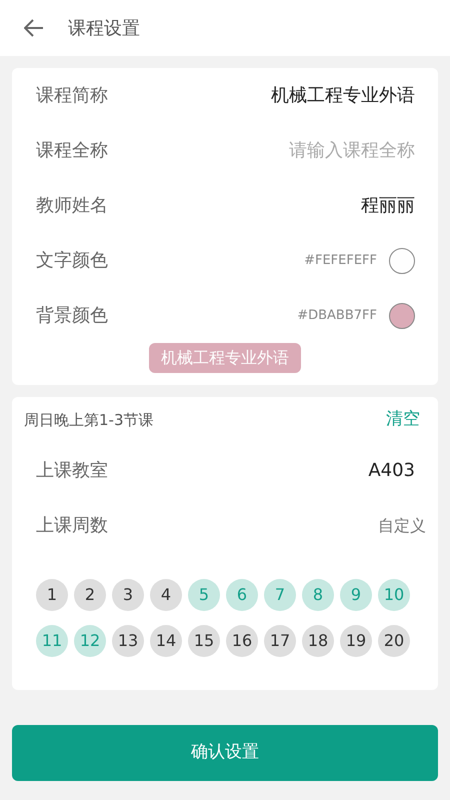 This screenshot has width=450, height=800. What do you see at coordinates (280, 641) in the screenshot?
I see `week-chip: 17` at bounding box center [280, 641].